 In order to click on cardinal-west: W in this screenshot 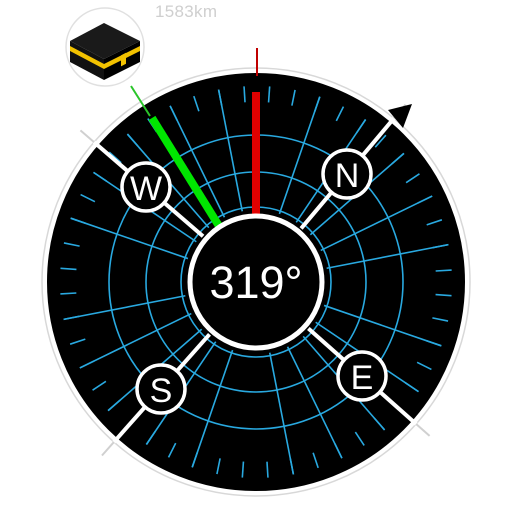, I will do `click(146, 187)`.